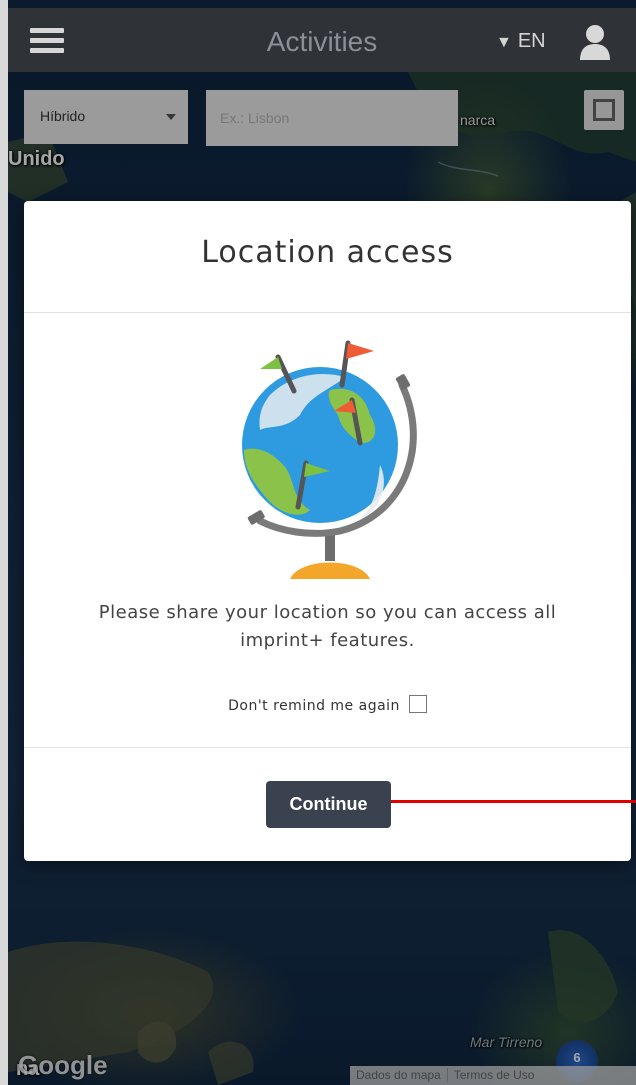  What do you see at coordinates (328, 804) in the screenshot?
I see `continue-button: Continue` at bounding box center [328, 804].